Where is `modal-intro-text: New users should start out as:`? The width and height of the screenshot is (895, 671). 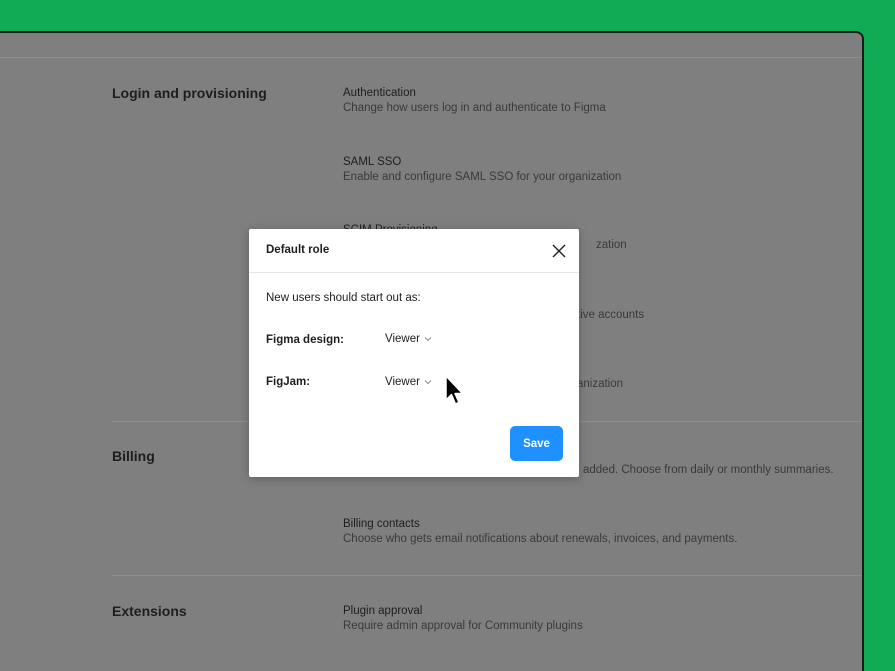 modal-intro-text: New users should start out as: is located at coordinates (343, 298).